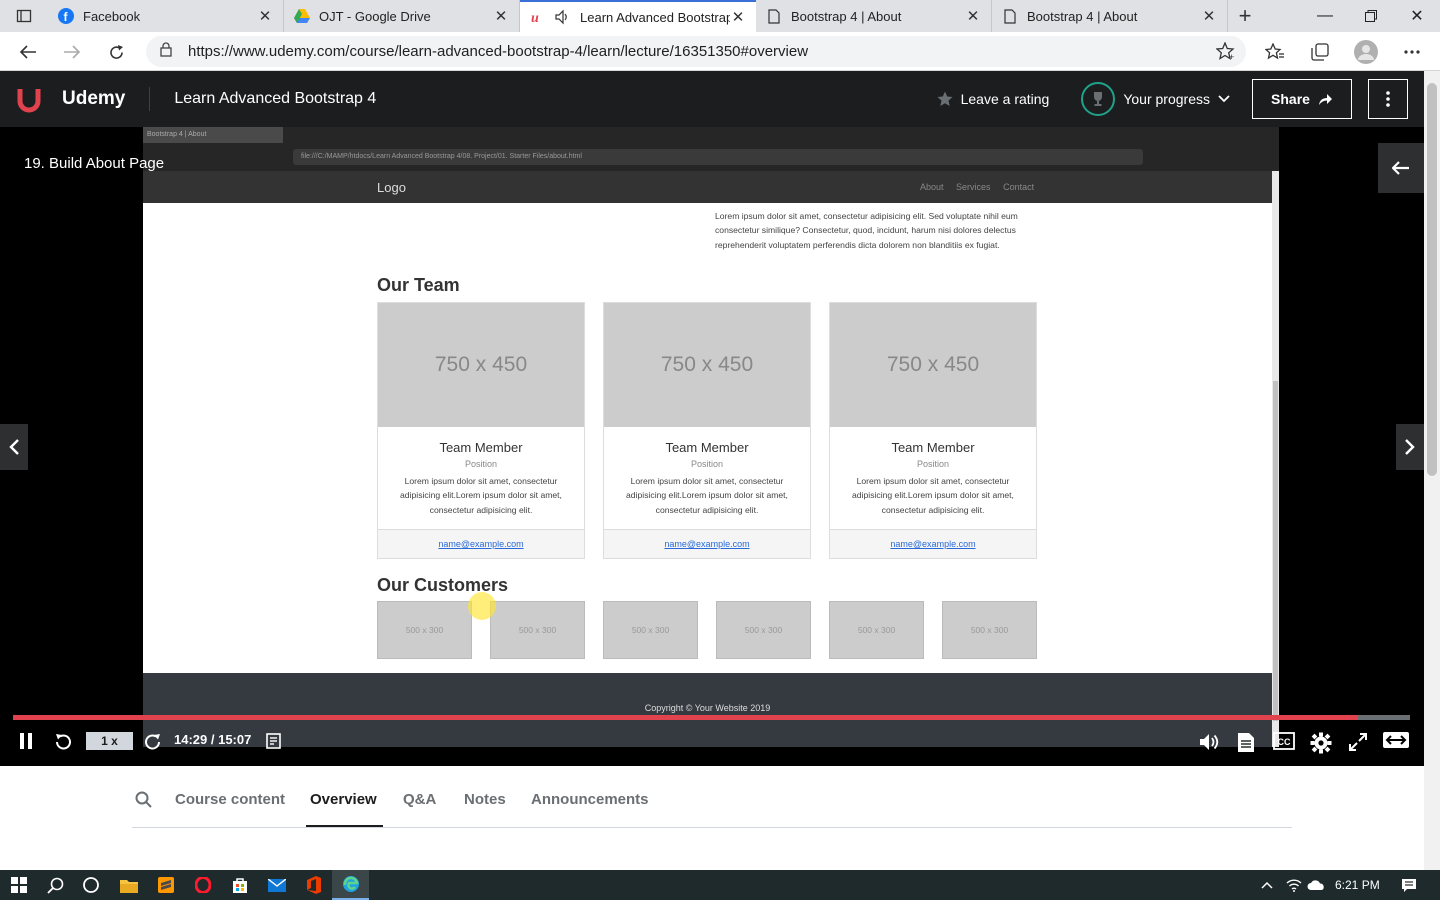 This screenshot has height=900, width=1440. I want to click on browser-tab-bootstrap-about-1: Bootstrap 4 | About ✕, so click(874, 16).